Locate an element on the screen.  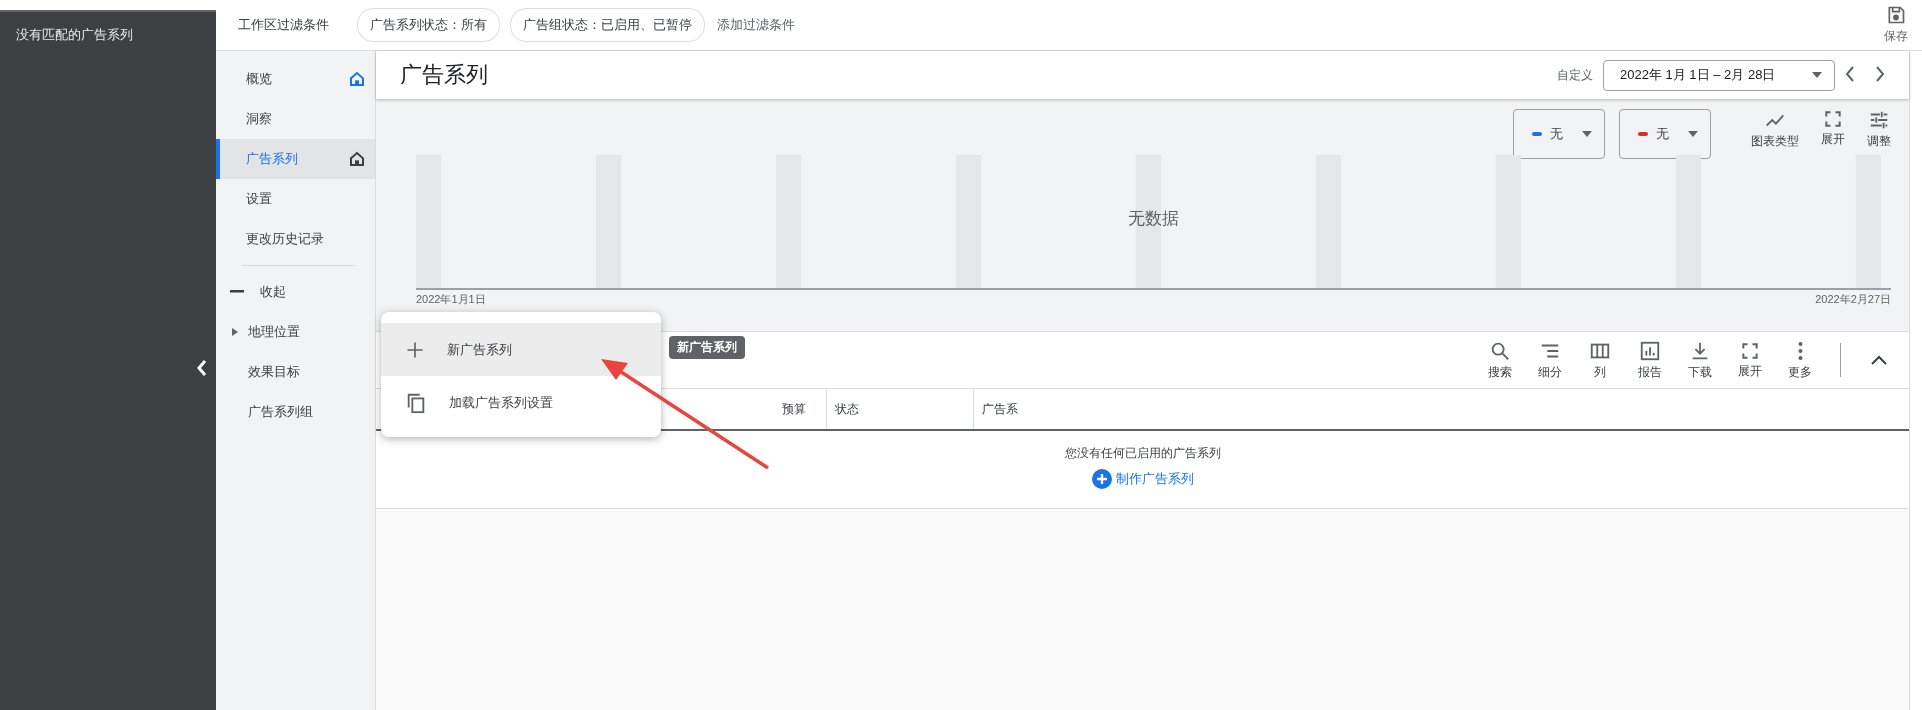
axis-label: 2022年2月27日 is located at coordinates (1853, 299).